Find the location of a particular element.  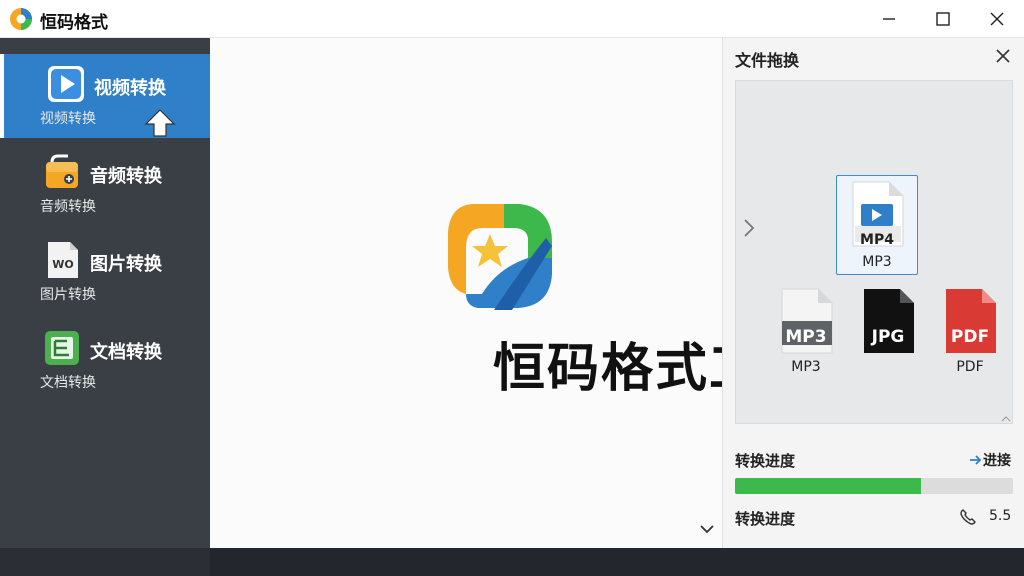

file-badge: PDF is located at coordinates (970, 337).